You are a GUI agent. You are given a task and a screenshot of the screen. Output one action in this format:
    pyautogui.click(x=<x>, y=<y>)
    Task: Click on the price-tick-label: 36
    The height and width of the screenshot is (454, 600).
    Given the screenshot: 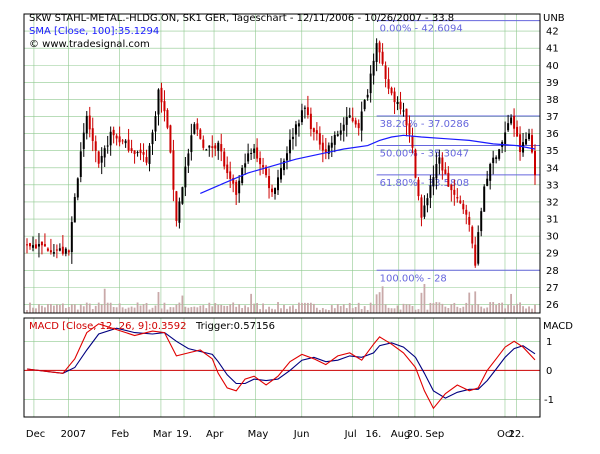 What is the action you would take?
    pyautogui.click(x=552, y=134)
    